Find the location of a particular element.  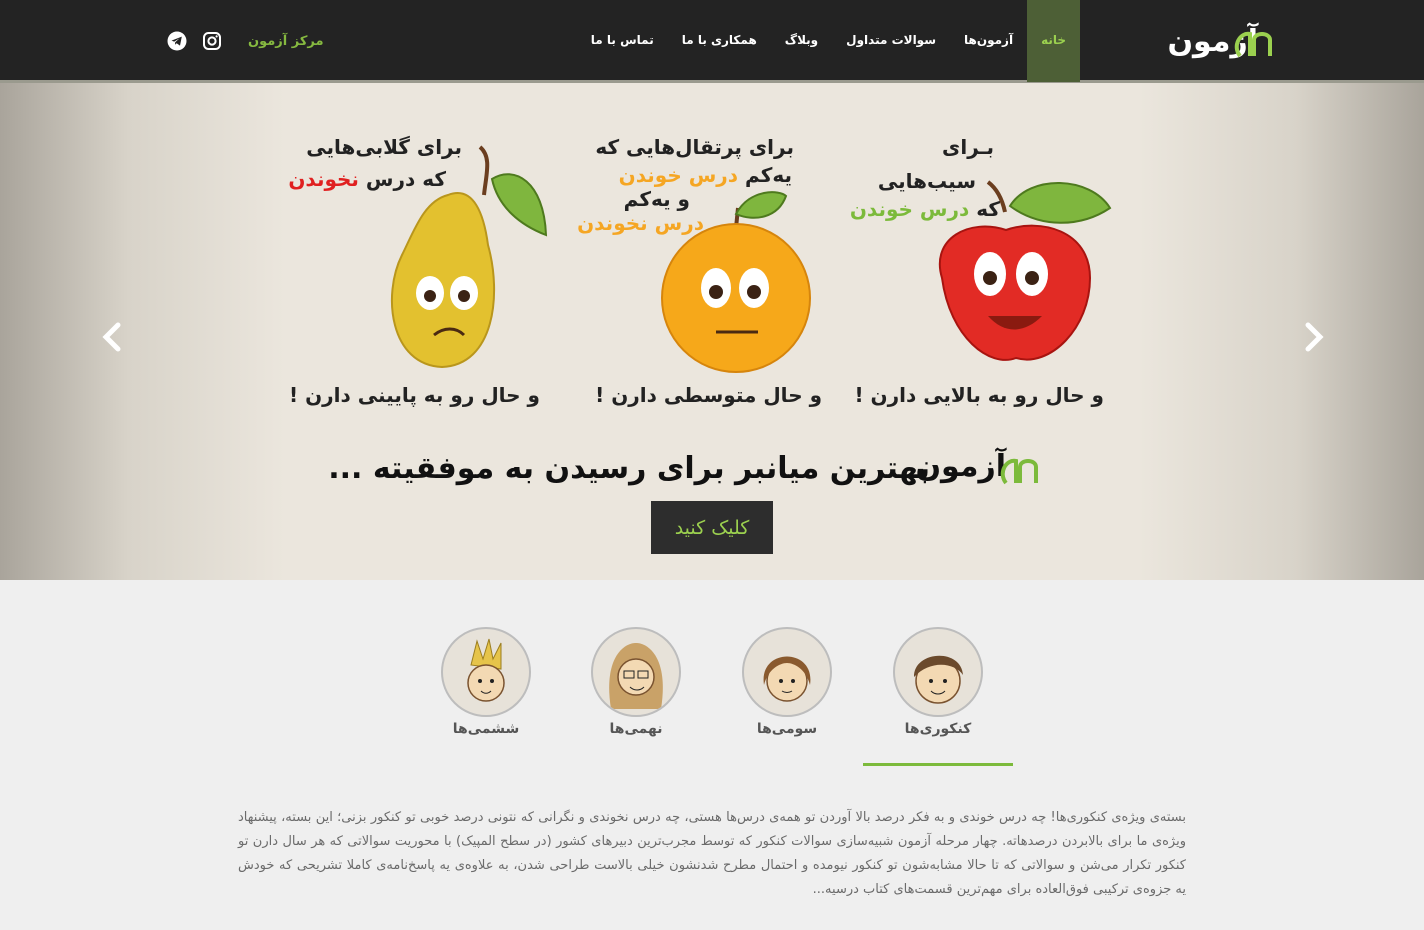

tab-label: کنکوری‌ها is located at coordinates (938, 729).